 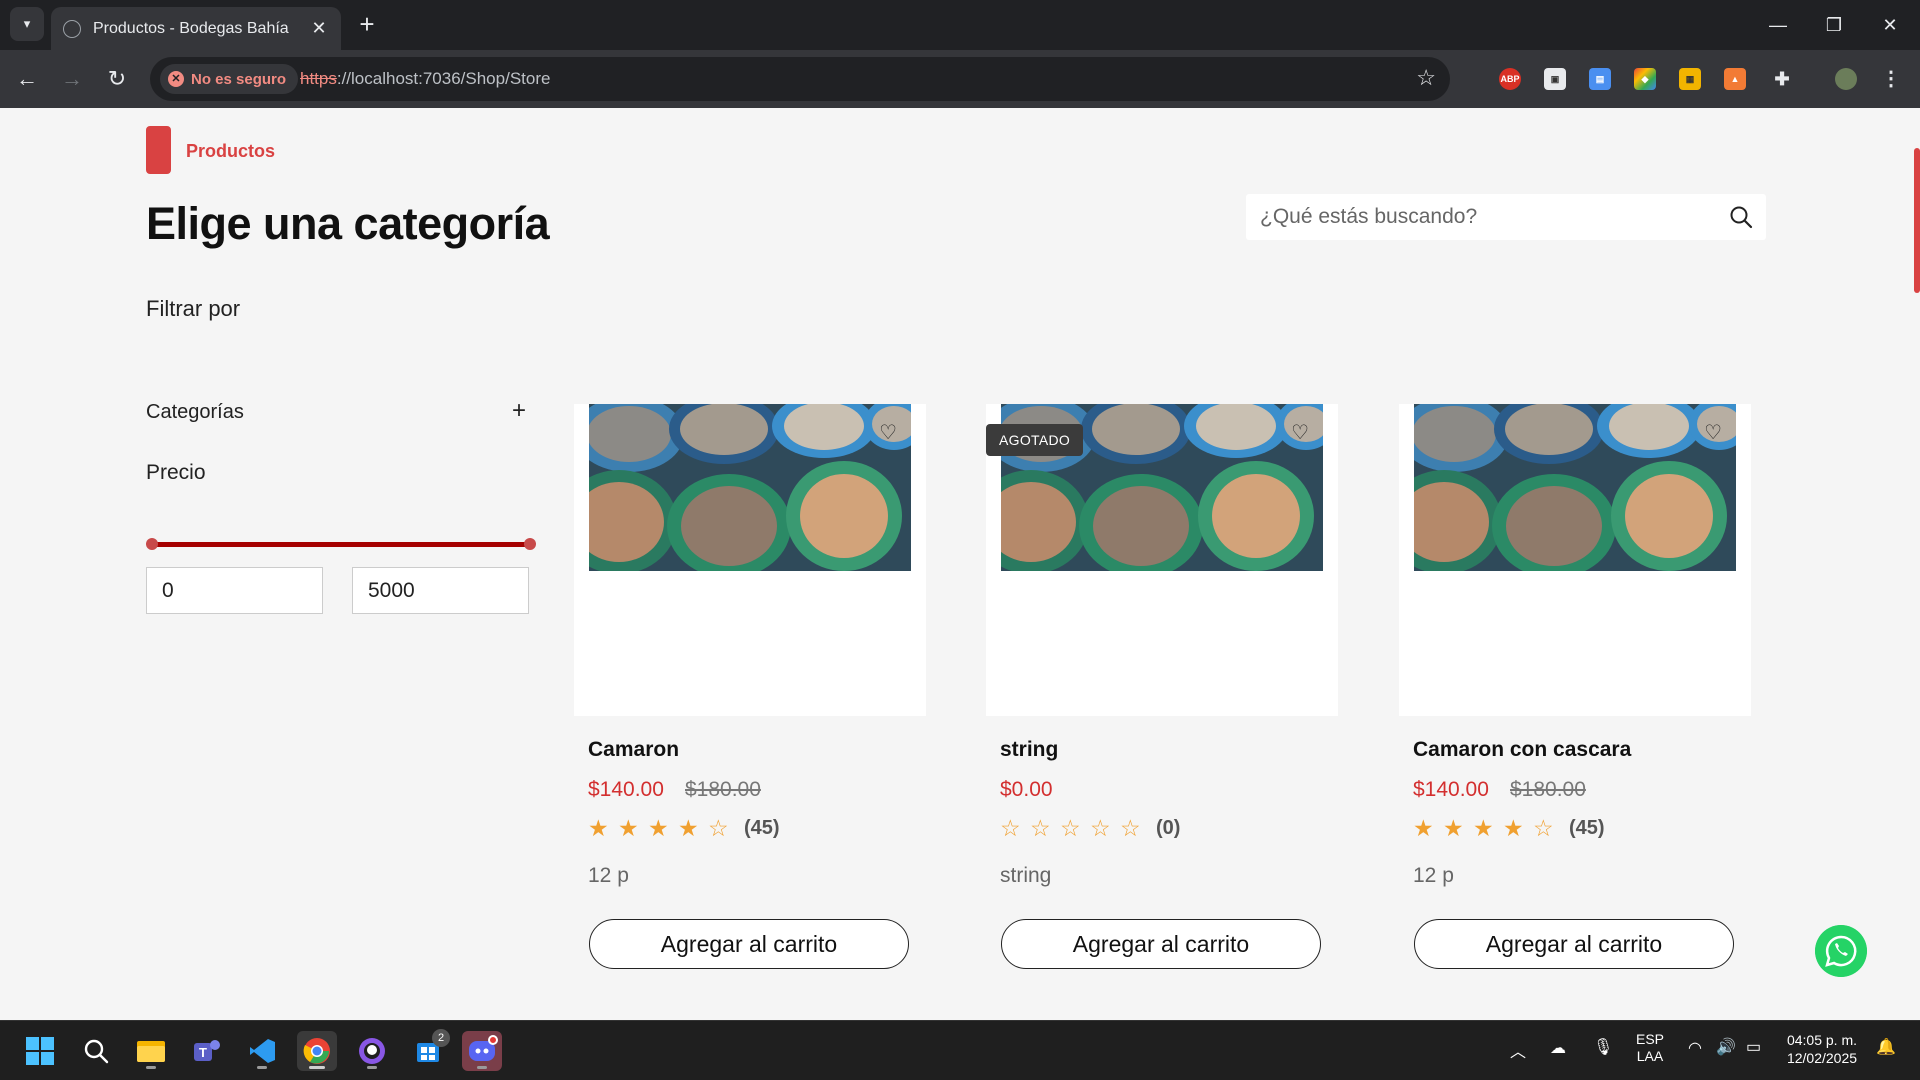 I want to click on restore-button: ❐, so click(x=1834, y=25).